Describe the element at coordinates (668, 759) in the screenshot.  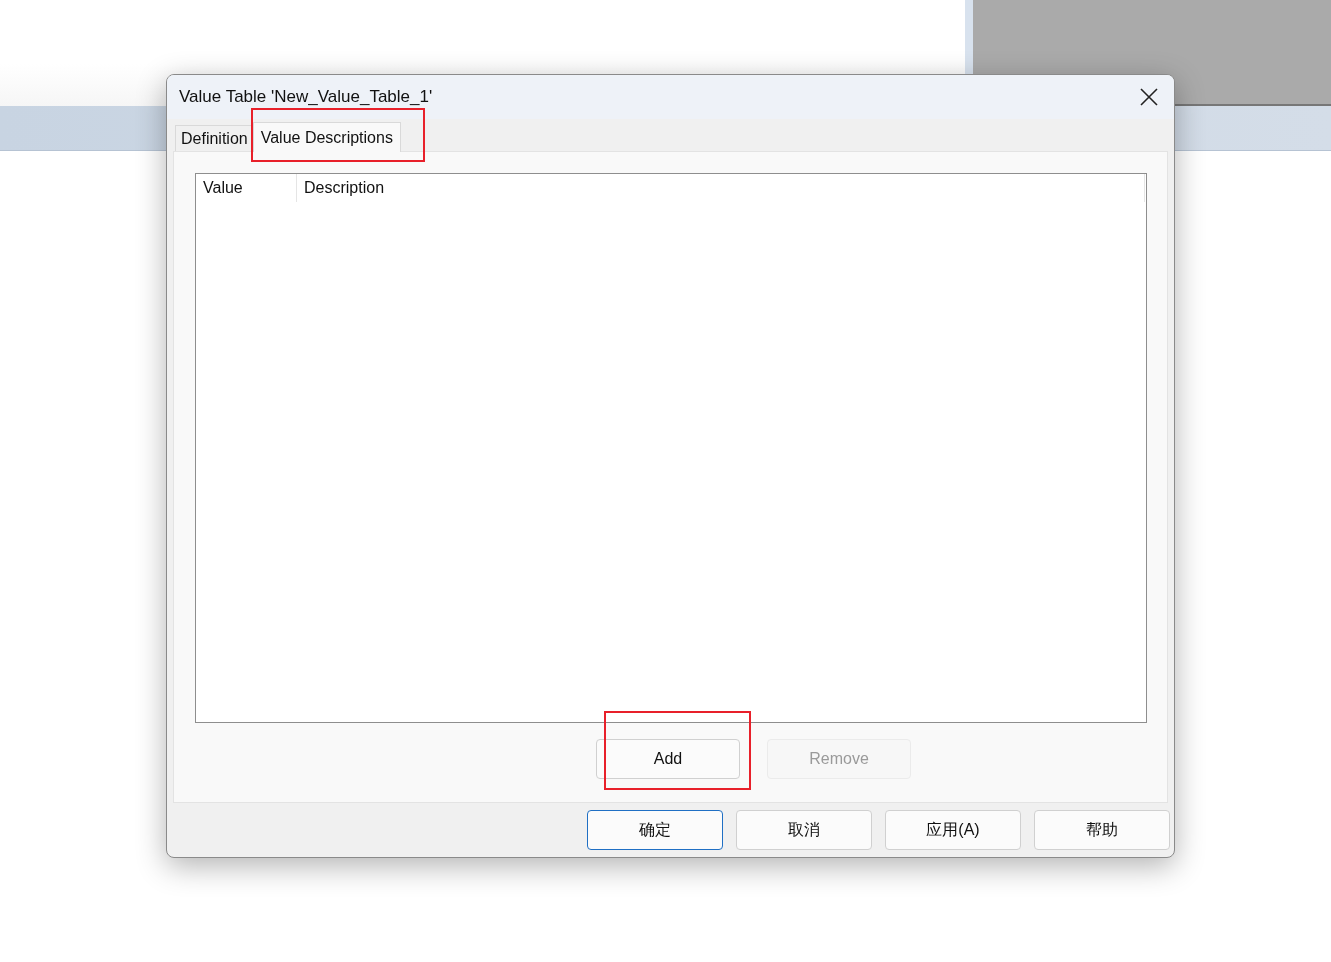
I see `add-button: Add` at that location.